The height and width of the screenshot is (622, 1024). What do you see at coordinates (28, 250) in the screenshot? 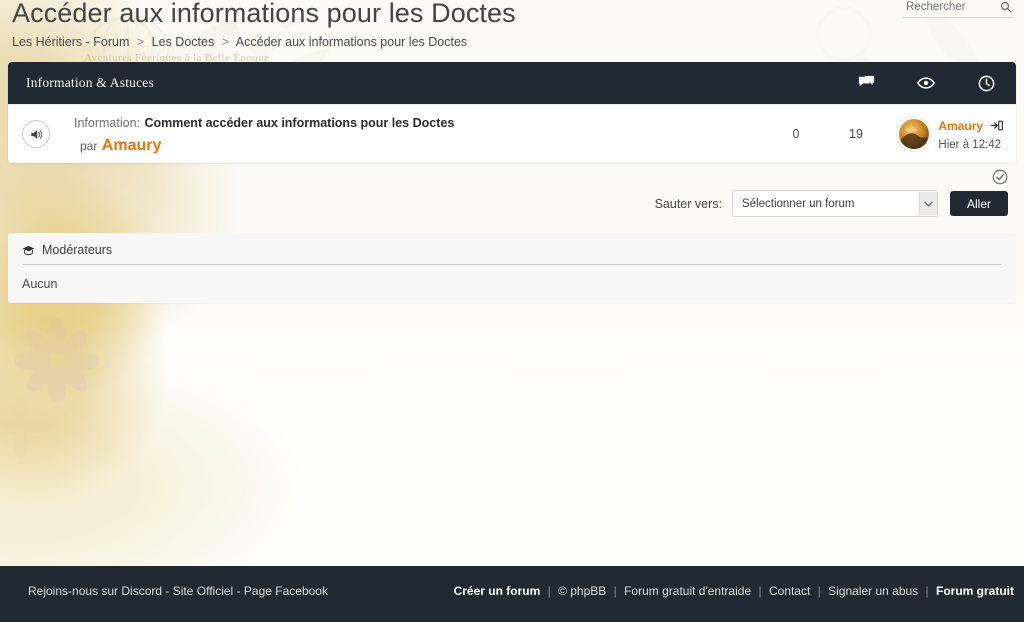
I see `graduation-cap-icon` at bounding box center [28, 250].